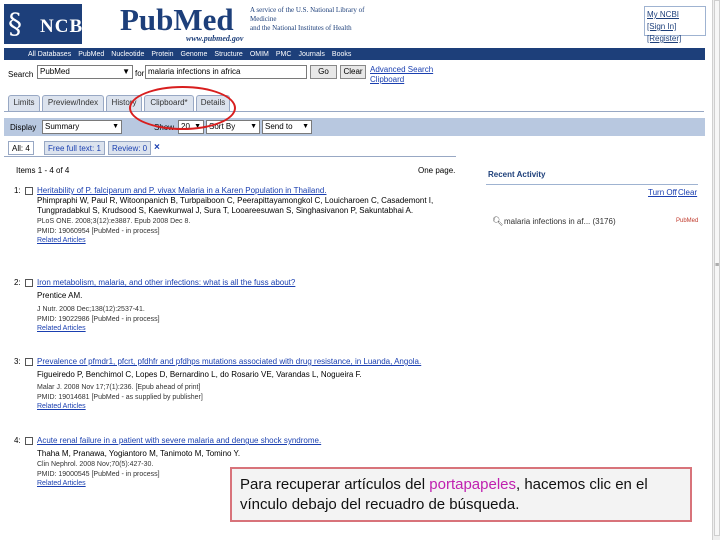 The height and width of the screenshot is (540, 720). I want to click on clear-recent-link: Clear, so click(687, 192).